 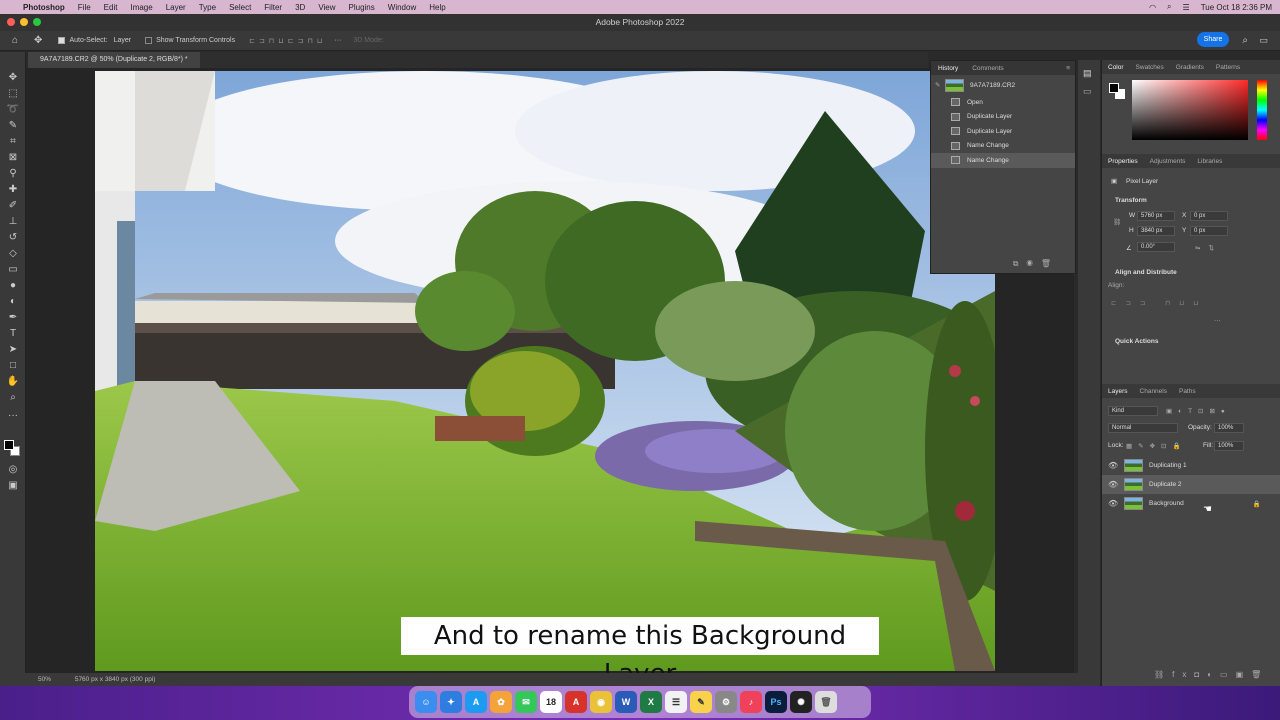 I want to click on history-item: Open, so click(x=1003, y=102).